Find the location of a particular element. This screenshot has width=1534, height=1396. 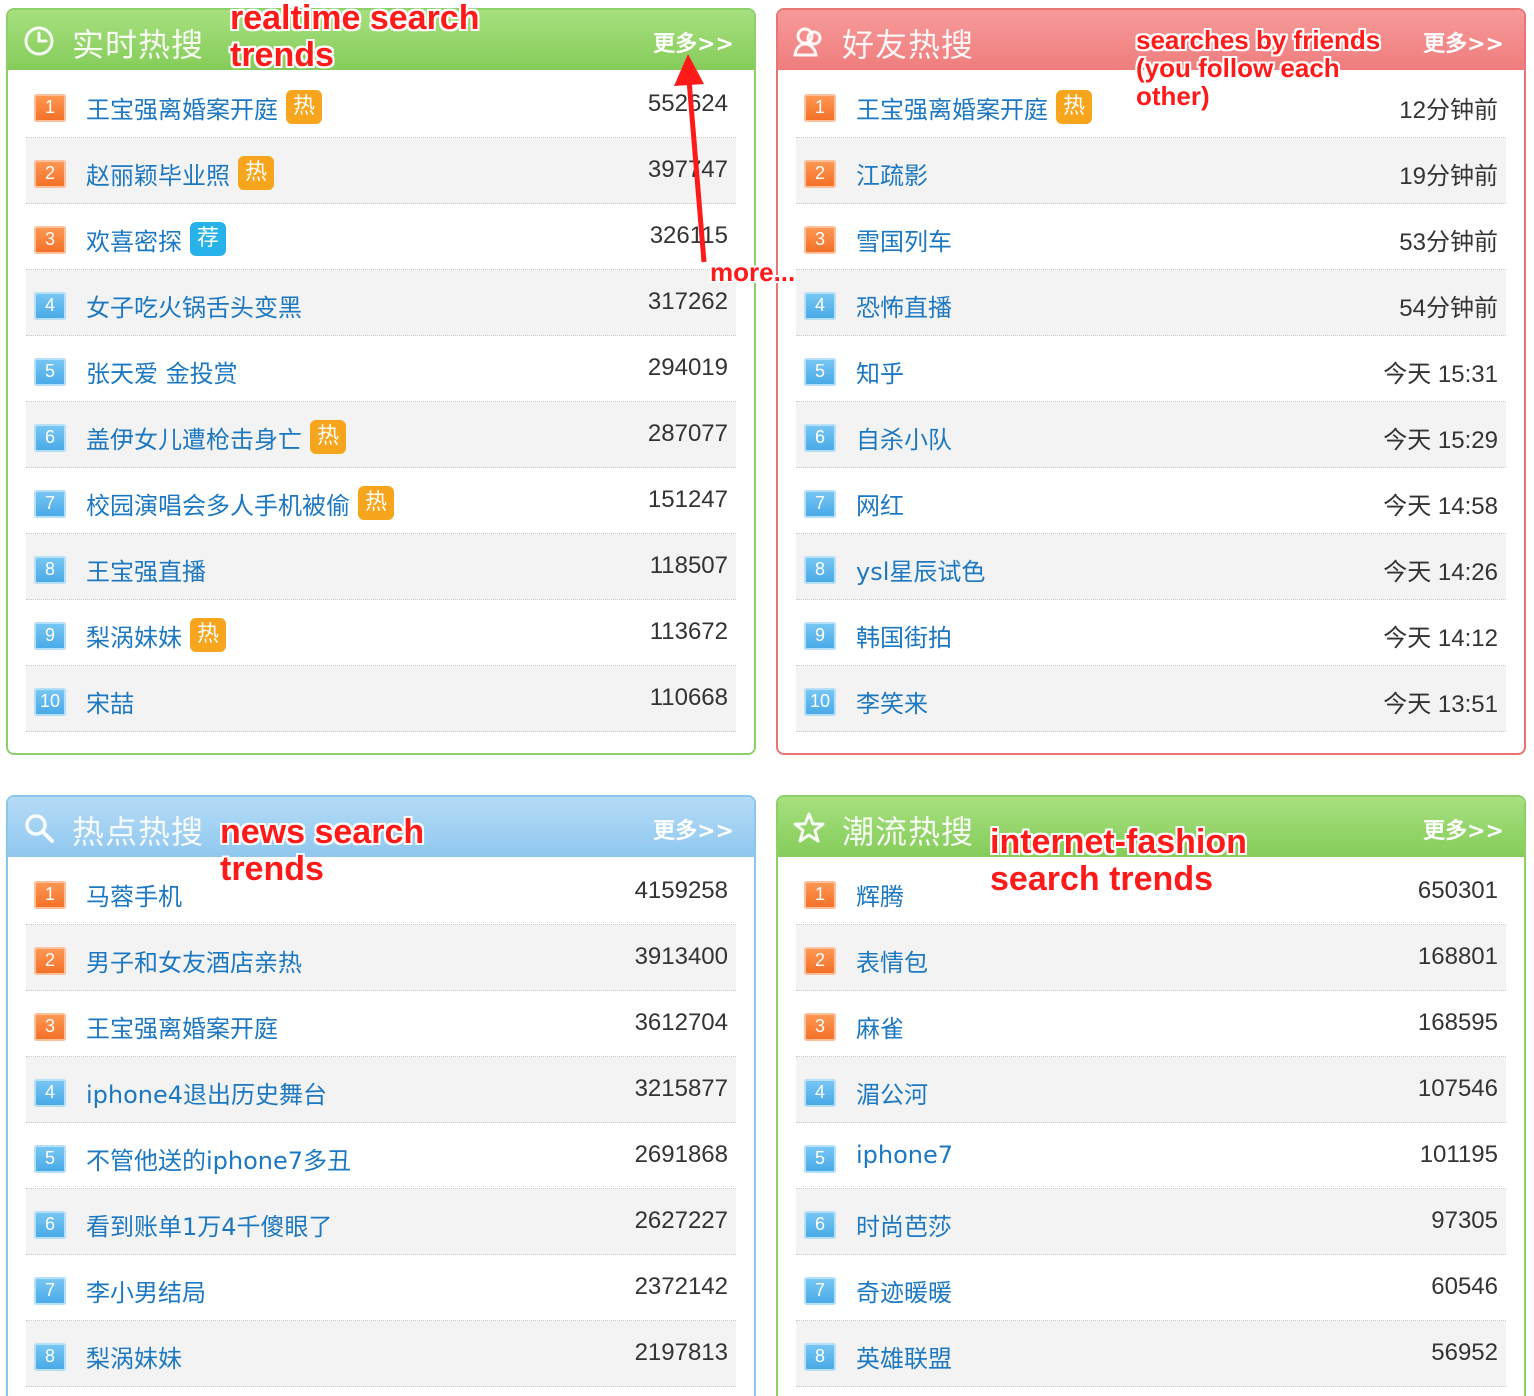

trend-row: 1 王宝强离婚案开庭热 12分钟前 is located at coordinates (1151, 105).